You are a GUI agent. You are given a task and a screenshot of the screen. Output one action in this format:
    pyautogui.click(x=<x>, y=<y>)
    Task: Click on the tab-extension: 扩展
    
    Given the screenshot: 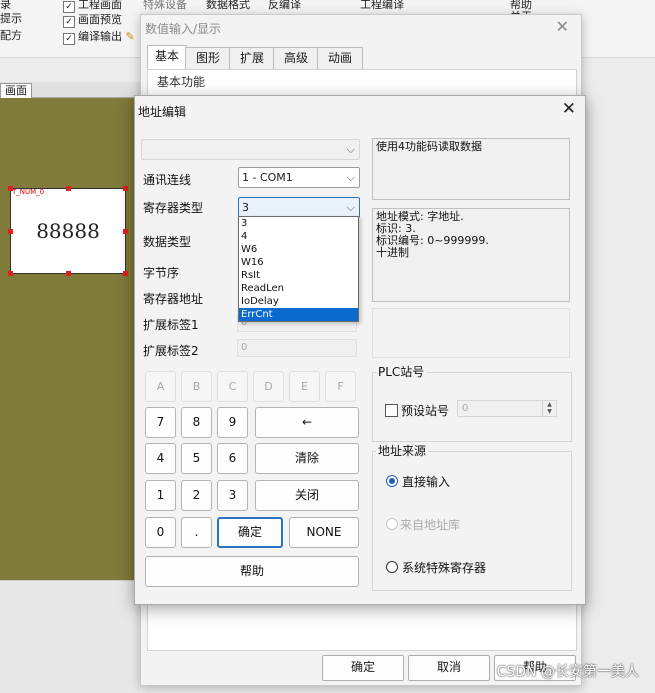 What is the action you would take?
    pyautogui.click(x=252, y=58)
    